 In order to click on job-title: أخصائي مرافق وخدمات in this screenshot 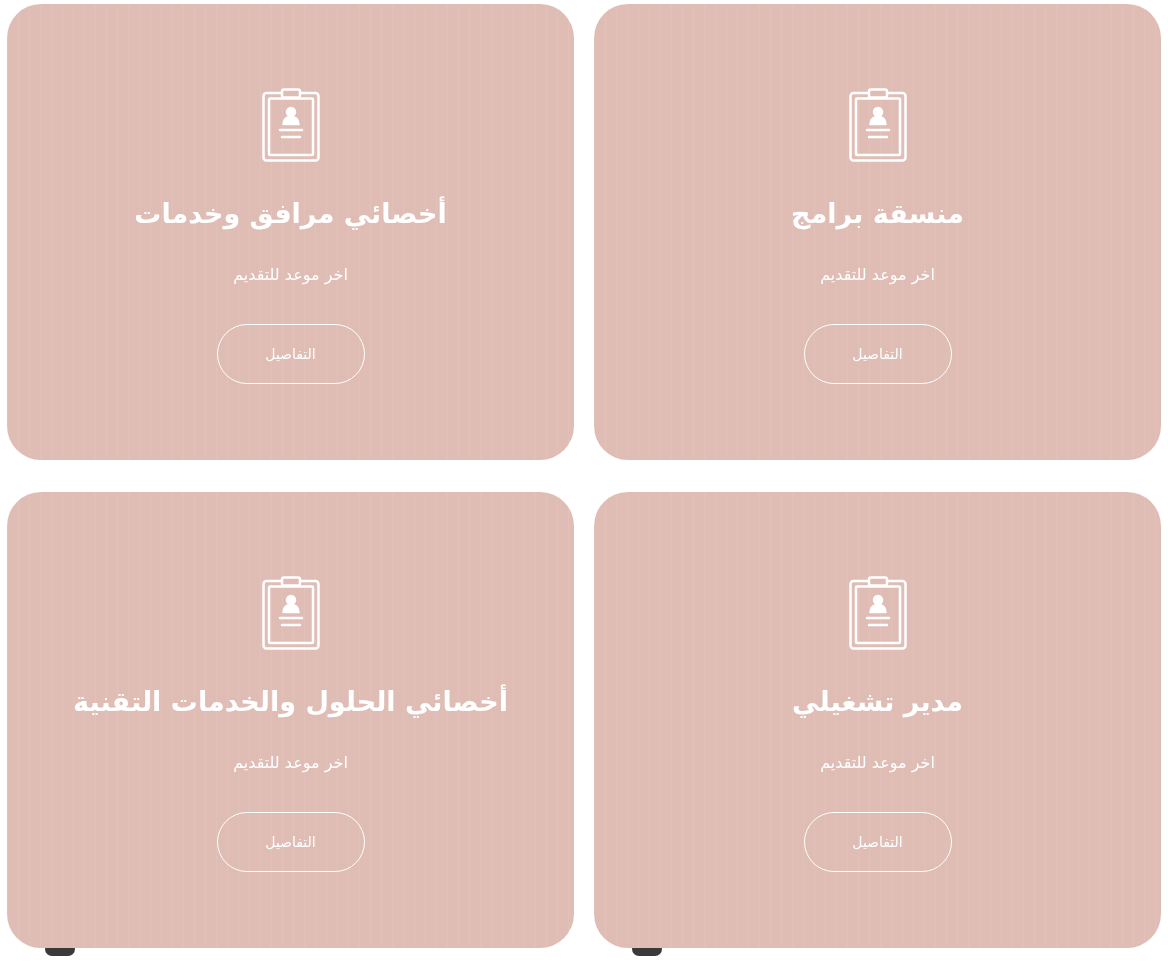, I will do `click(290, 214)`.